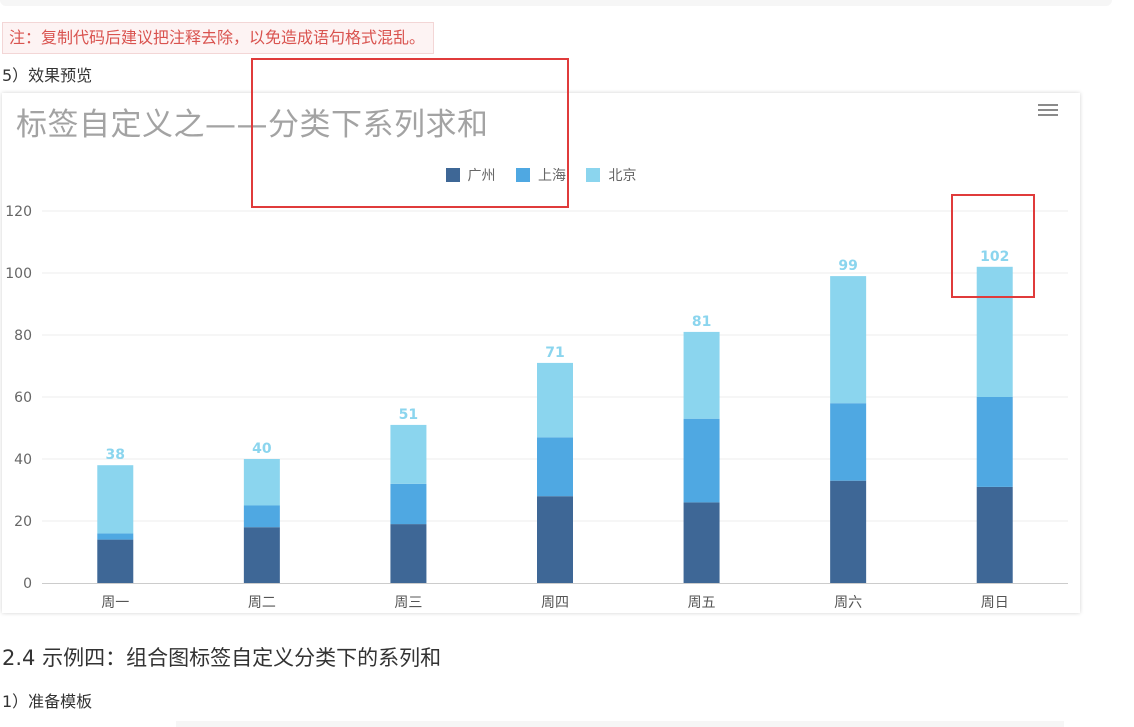 The image size is (1134, 727). Describe the element at coordinates (218, 38) in the screenshot. I see `note-banner: 注：复制代码后建议把注释去除，以免造成语句格式混乱。` at that location.